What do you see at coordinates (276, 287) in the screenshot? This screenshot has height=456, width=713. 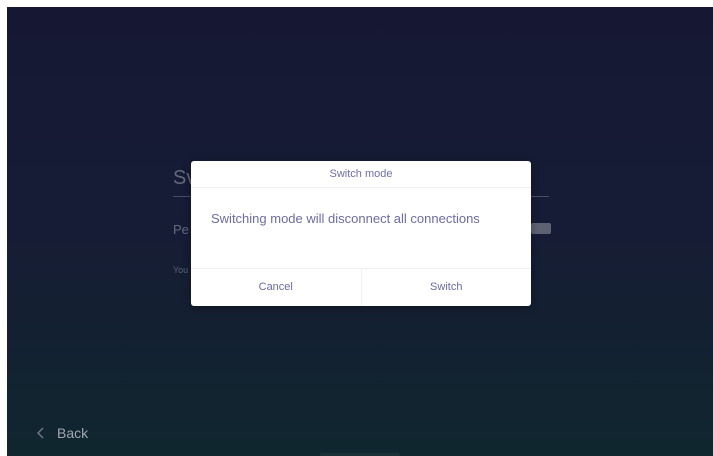 I see `cancel-button: Cancel` at bounding box center [276, 287].